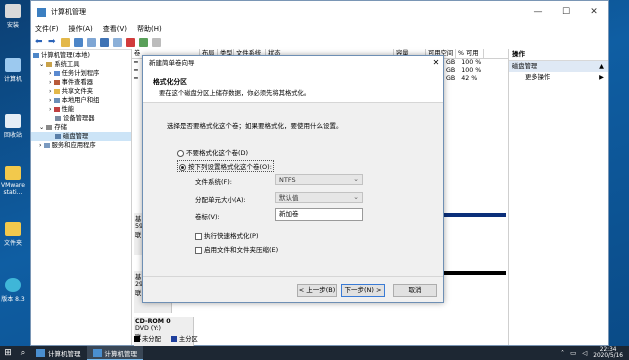 The width and height of the screenshot is (629, 360). I want to click on unallocated-bar, so click(475, 273).